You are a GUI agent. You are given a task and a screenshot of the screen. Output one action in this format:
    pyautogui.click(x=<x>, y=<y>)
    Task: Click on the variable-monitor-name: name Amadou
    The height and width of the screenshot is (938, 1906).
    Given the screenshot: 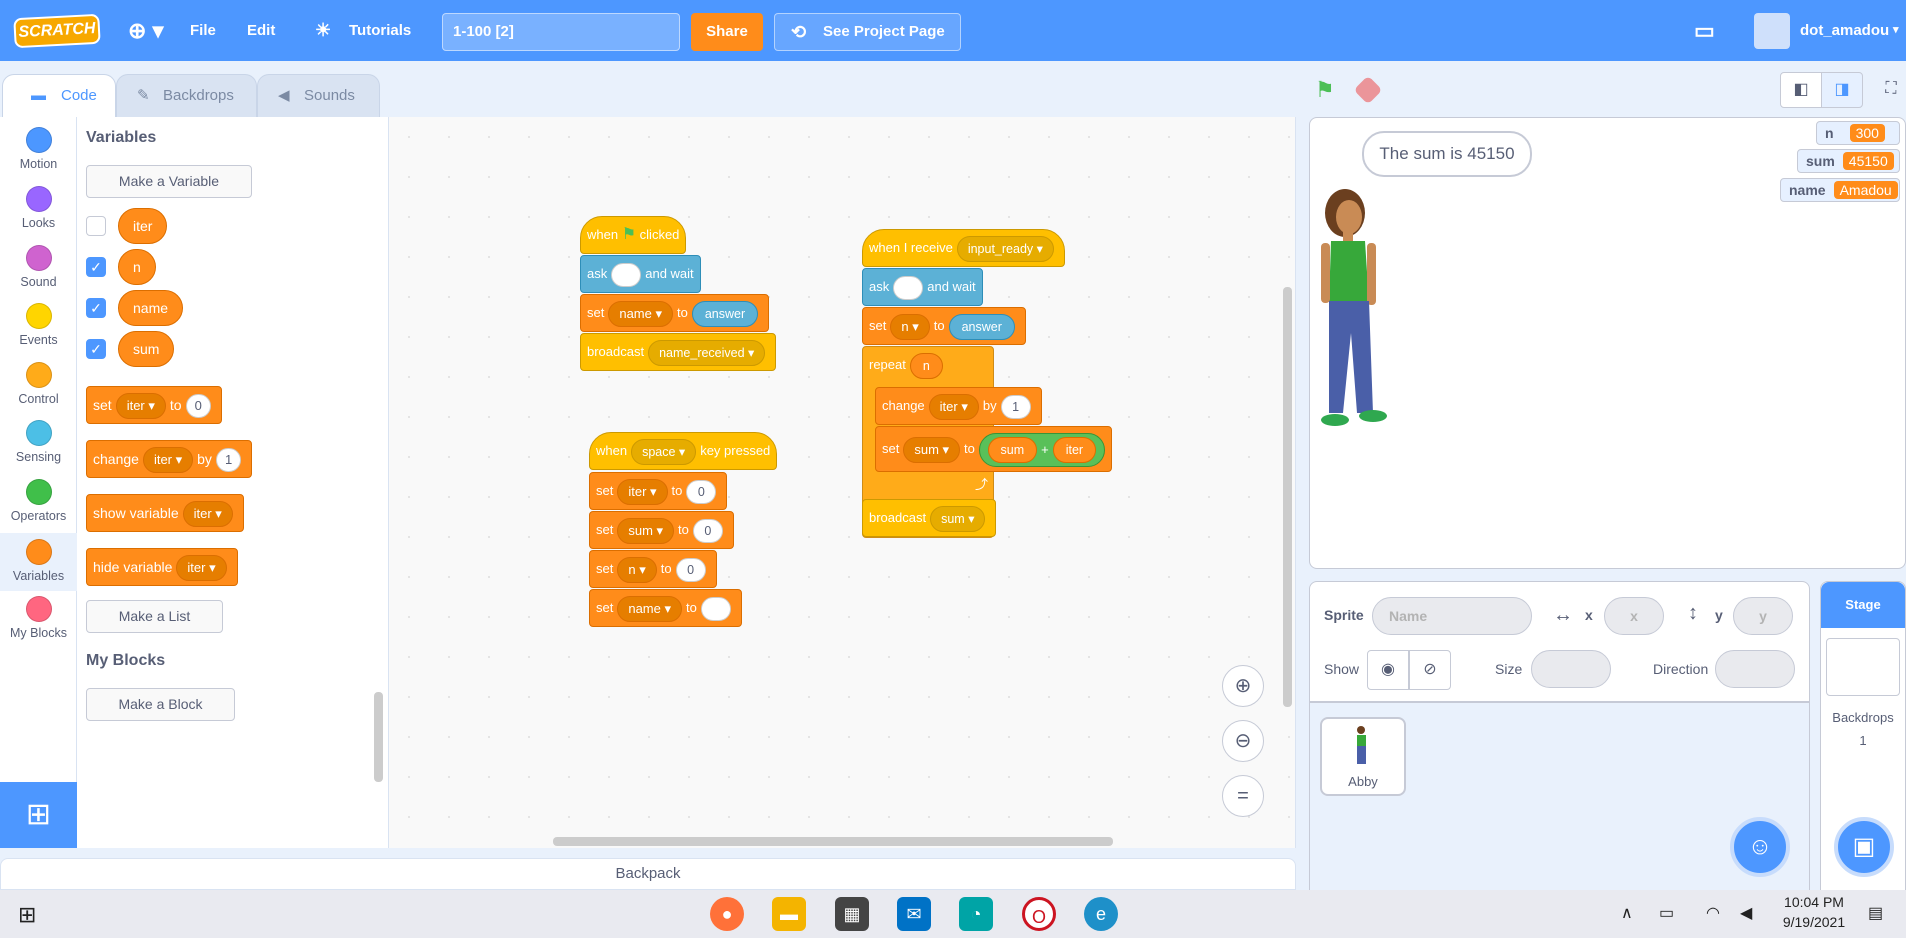 What is the action you would take?
    pyautogui.click(x=1840, y=190)
    